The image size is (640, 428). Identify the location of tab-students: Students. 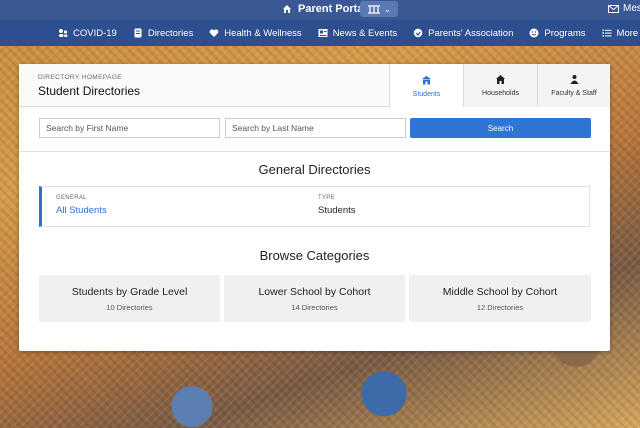
(426, 86).